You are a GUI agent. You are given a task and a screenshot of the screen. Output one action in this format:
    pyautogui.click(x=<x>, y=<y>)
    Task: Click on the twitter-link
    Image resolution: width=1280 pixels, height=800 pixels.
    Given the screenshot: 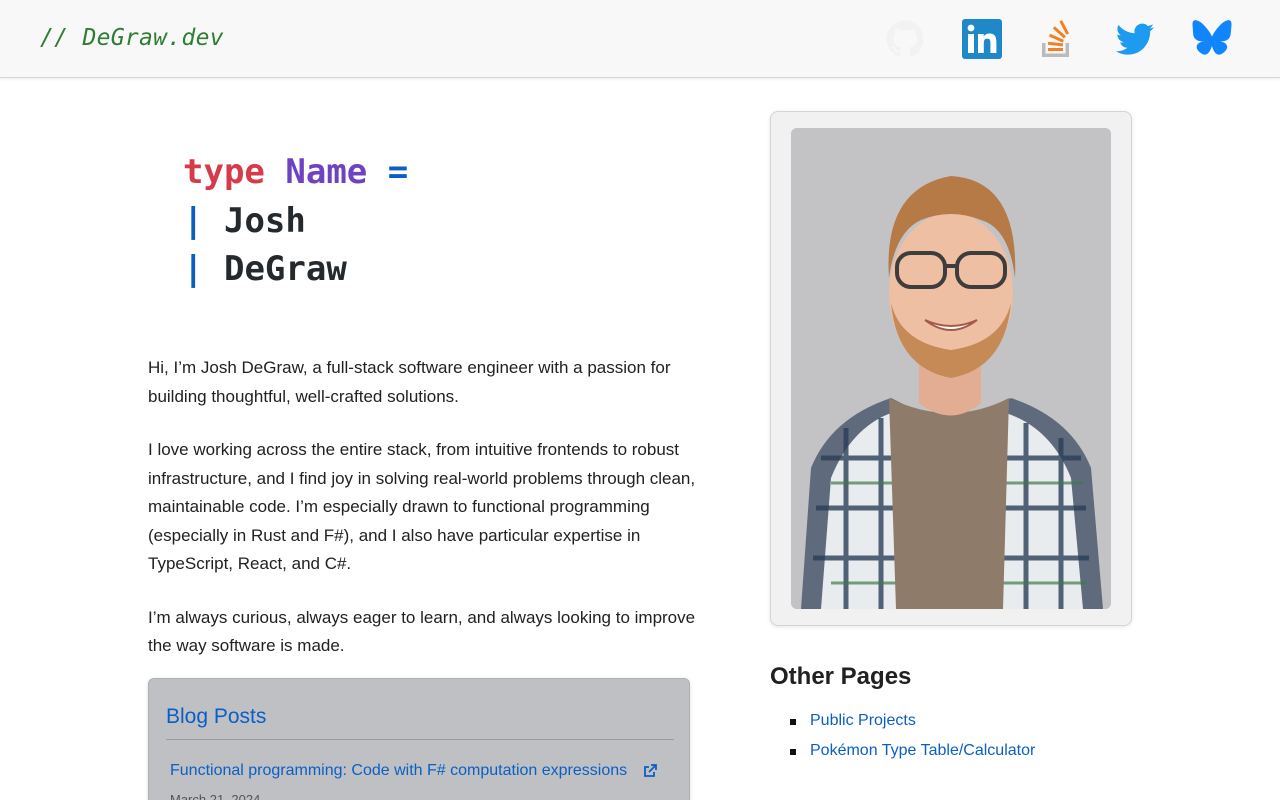 What is the action you would take?
    pyautogui.click(x=1135, y=39)
    